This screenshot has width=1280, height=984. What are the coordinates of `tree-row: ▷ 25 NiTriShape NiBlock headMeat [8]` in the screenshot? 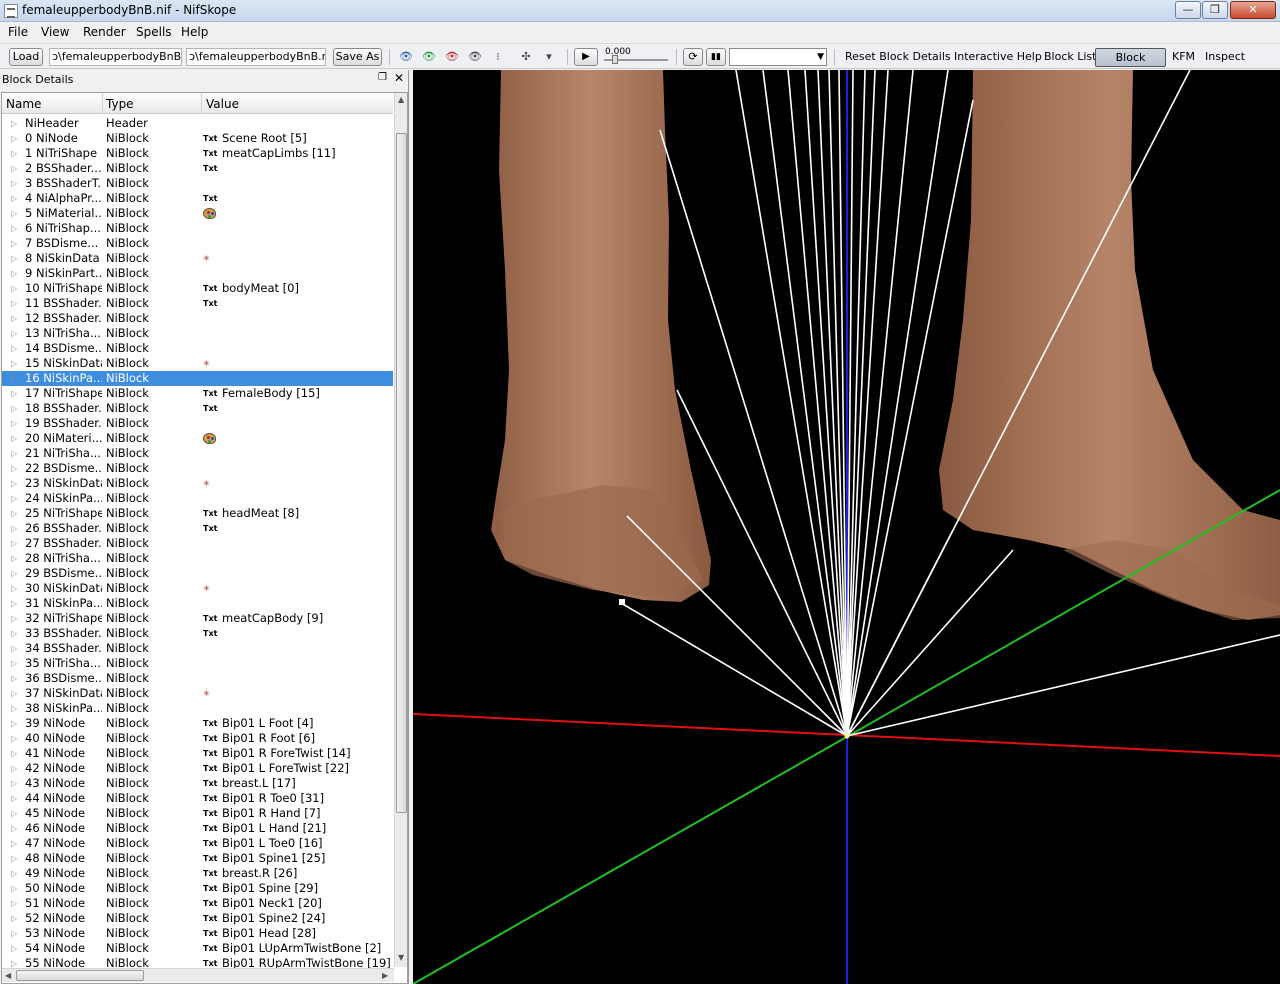 It's located at (197, 513).